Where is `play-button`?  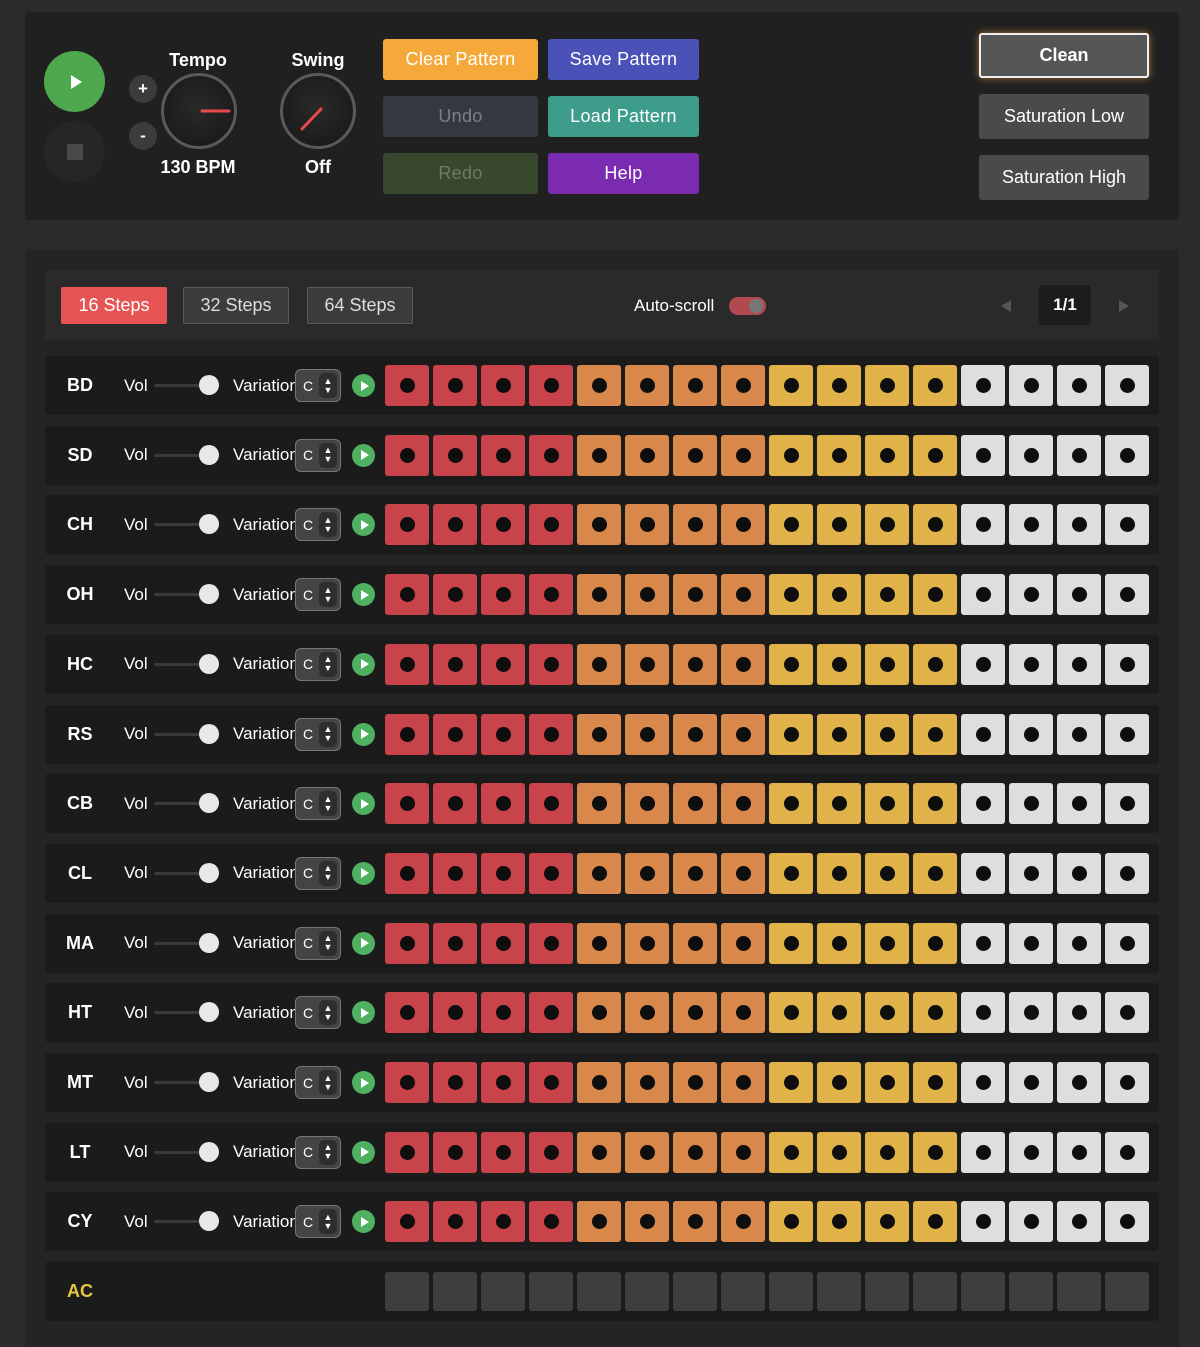
play-button is located at coordinates (74, 81).